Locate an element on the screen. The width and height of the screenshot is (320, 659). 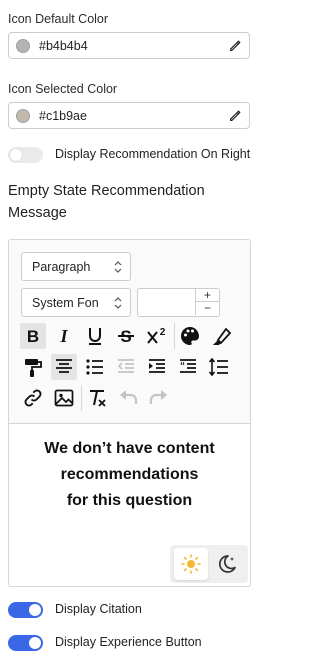
outdent-button is located at coordinates (126, 367).